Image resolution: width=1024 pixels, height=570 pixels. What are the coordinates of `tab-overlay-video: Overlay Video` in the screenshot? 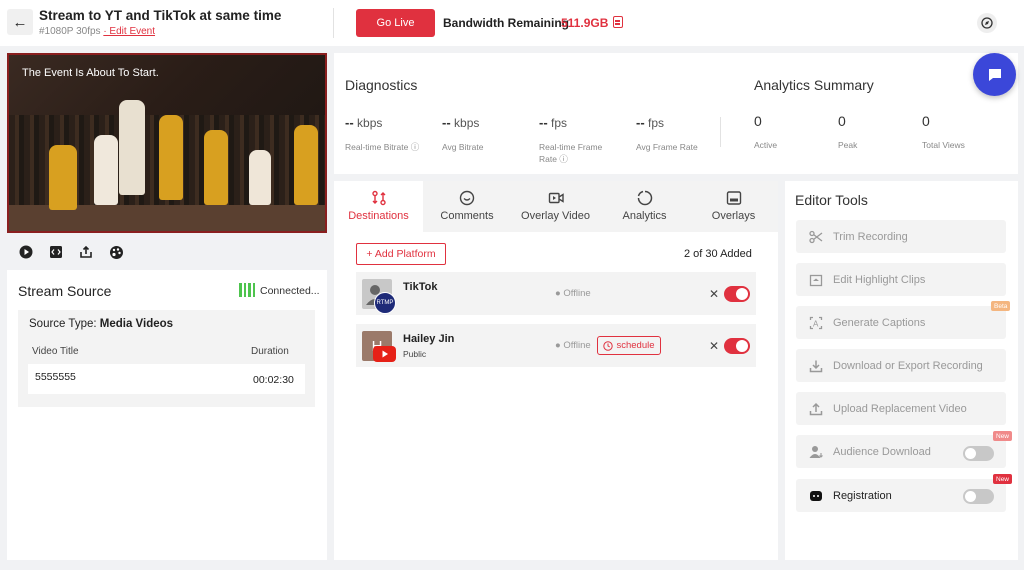 It's located at (555, 206).